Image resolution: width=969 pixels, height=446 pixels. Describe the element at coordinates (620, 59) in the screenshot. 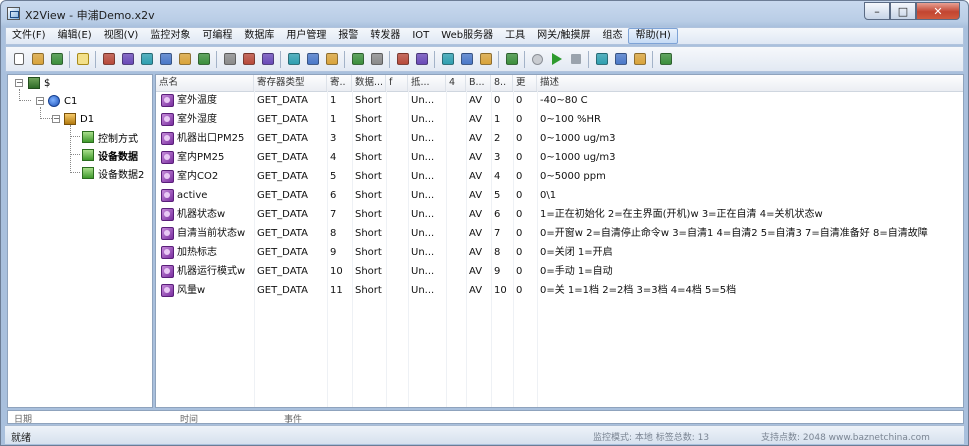

I see `print-button` at that location.